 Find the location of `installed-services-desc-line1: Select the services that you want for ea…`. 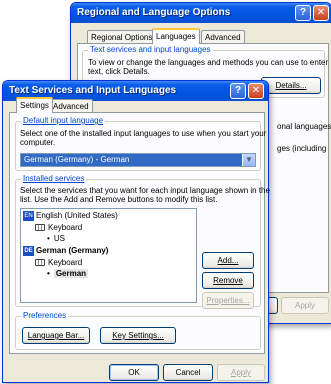

installed-services-desc-line1: Select the services that you want for ea… is located at coordinates (145, 190).